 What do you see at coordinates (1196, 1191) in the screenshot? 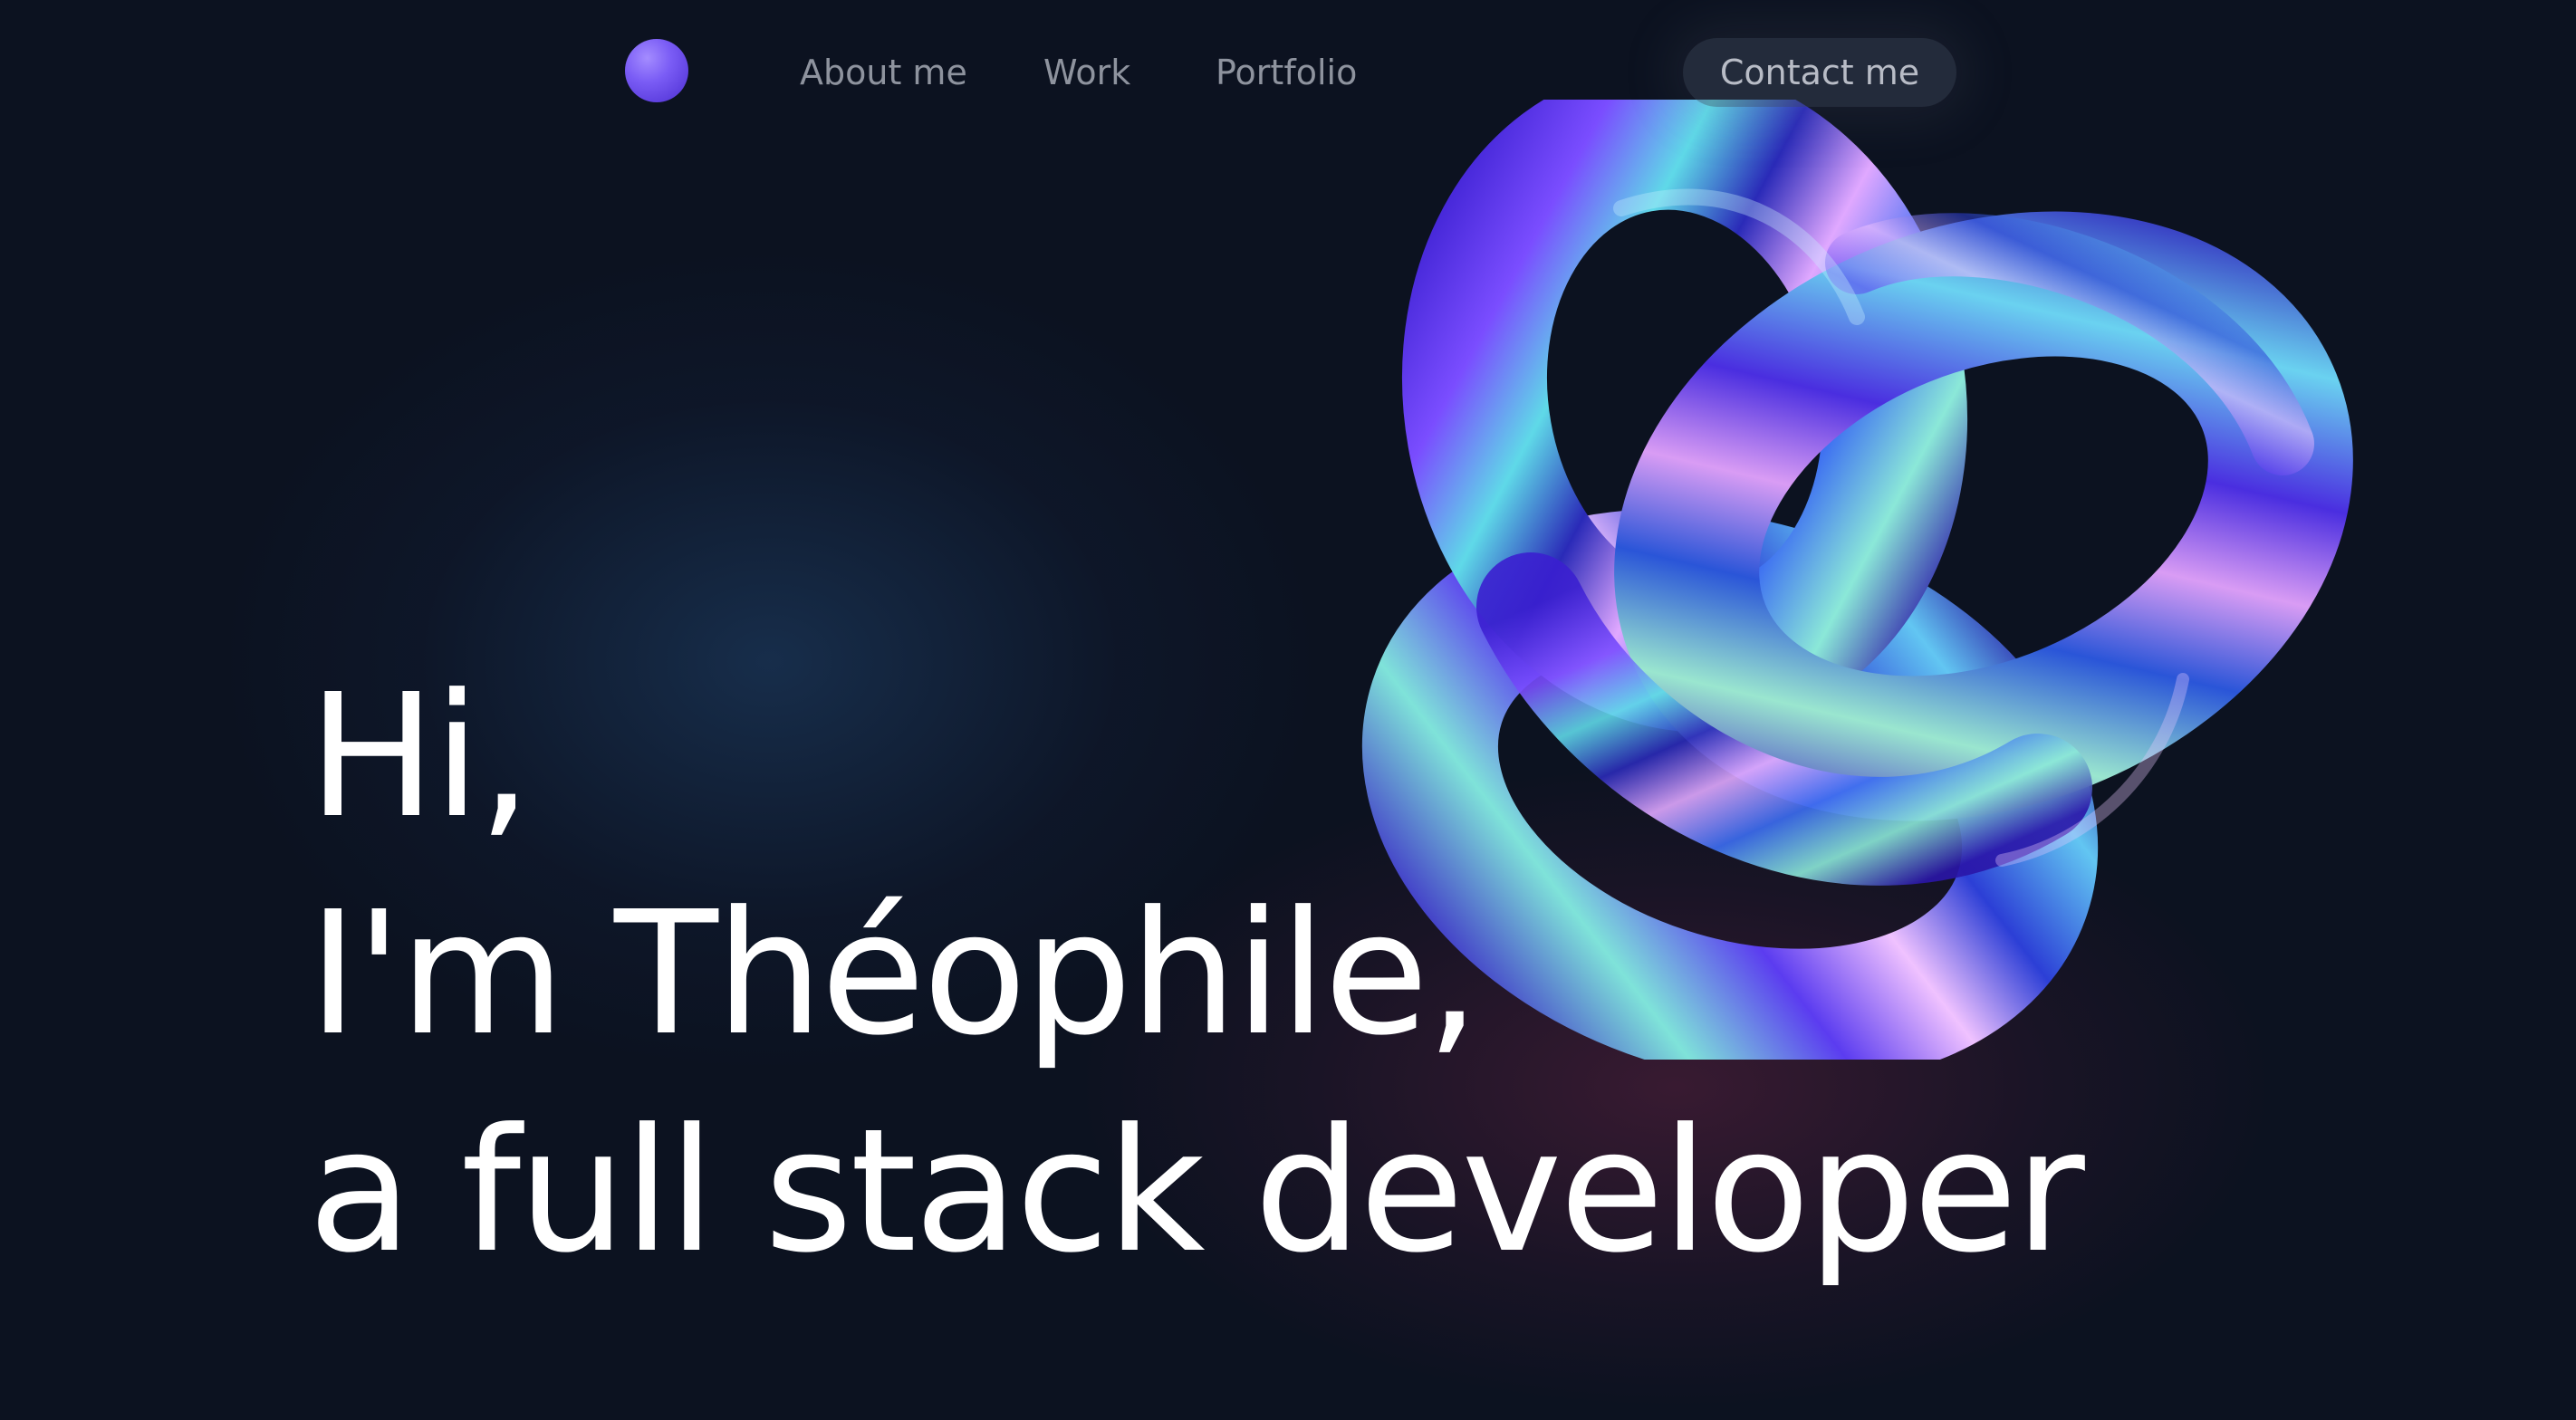
I see `hero-role: a full stack developer` at bounding box center [1196, 1191].